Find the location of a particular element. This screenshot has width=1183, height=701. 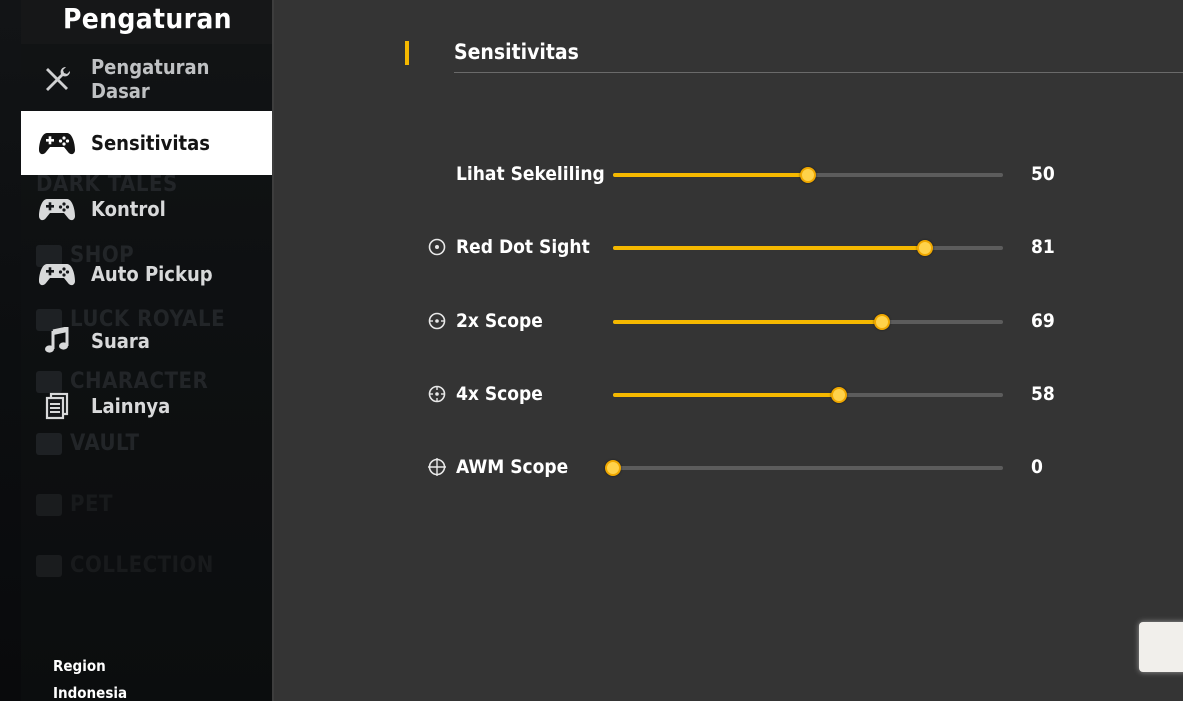

section-accent-bar is located at coordinates (407, 53).